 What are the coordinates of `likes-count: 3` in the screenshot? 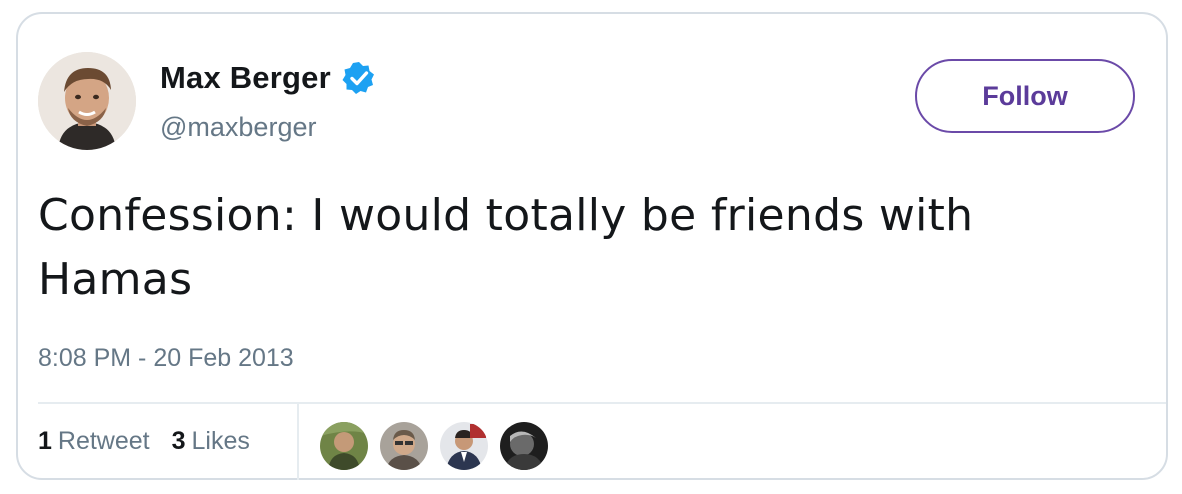 It's located at (178, 440).